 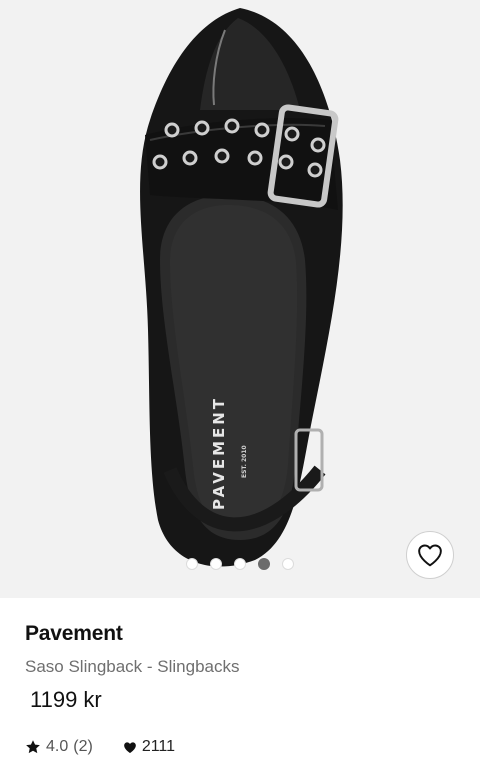 What do you see at coordinates (66, 699) in the screenshot?
I see `product-price: 1199 kr` at bounding box center [66, 699].